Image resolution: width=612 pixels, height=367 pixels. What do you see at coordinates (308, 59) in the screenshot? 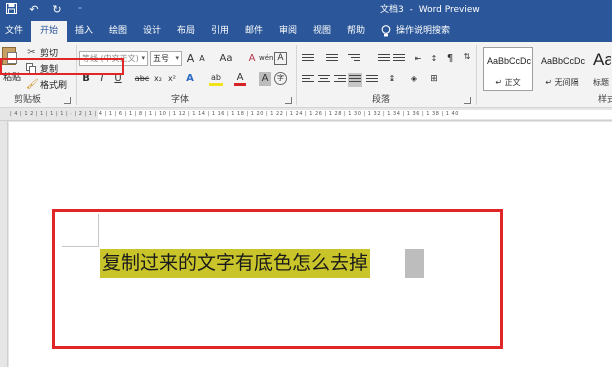
I see `bullets-icon` at bounding box center [308, 59].